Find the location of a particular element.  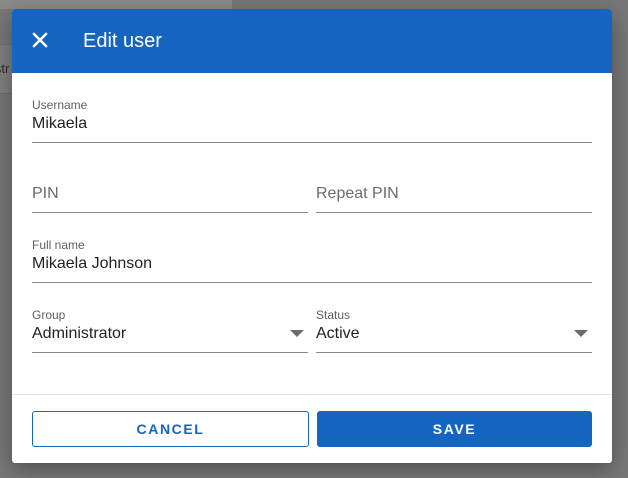

full-name-label: Full name is located at coordinates (58, 245).